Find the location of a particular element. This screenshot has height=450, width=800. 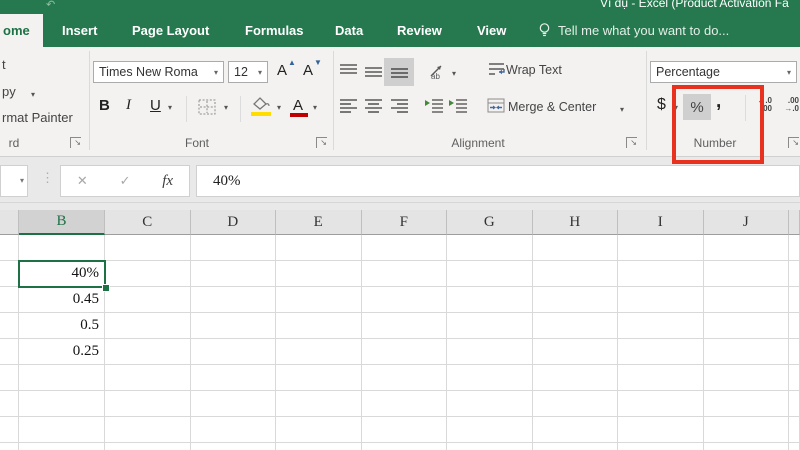

tab-review: Review is located at coordinates (419, 30).